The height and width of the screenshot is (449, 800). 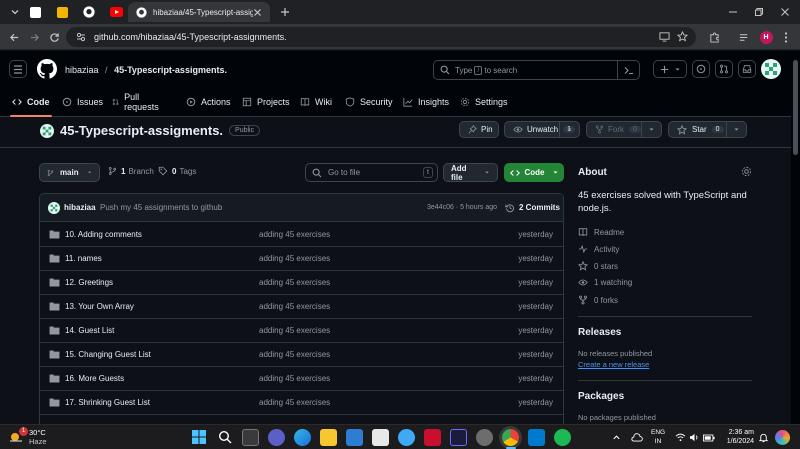 What do you see at coordinates (426, 102) in the screenshot?
I see `tab-insights: Insights` at bounding box center [426, 102].